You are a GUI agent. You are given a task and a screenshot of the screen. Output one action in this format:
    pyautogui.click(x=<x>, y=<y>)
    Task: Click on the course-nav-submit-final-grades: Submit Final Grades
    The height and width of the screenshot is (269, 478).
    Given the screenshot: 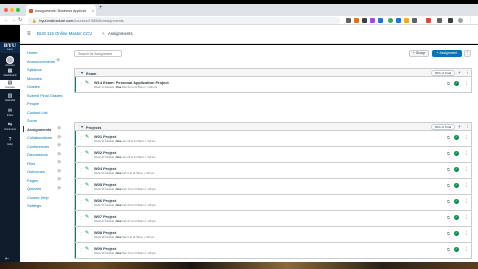 What is the action you would take?
    pyautogui.click(x=44, y=95)
    